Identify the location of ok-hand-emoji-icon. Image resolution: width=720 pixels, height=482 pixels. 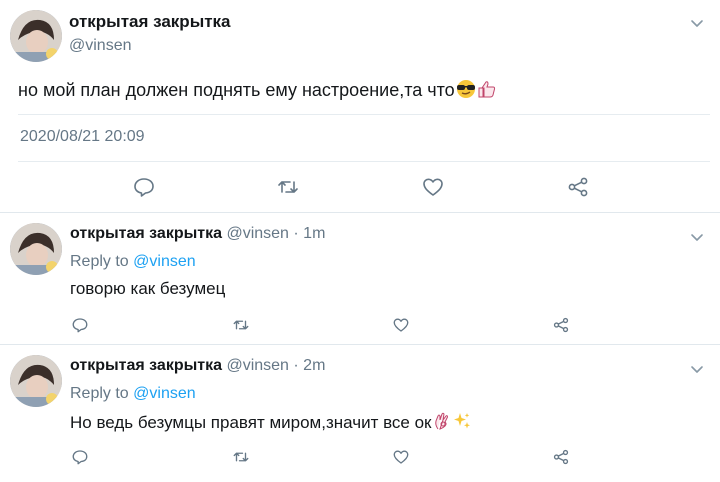
(442, 423).